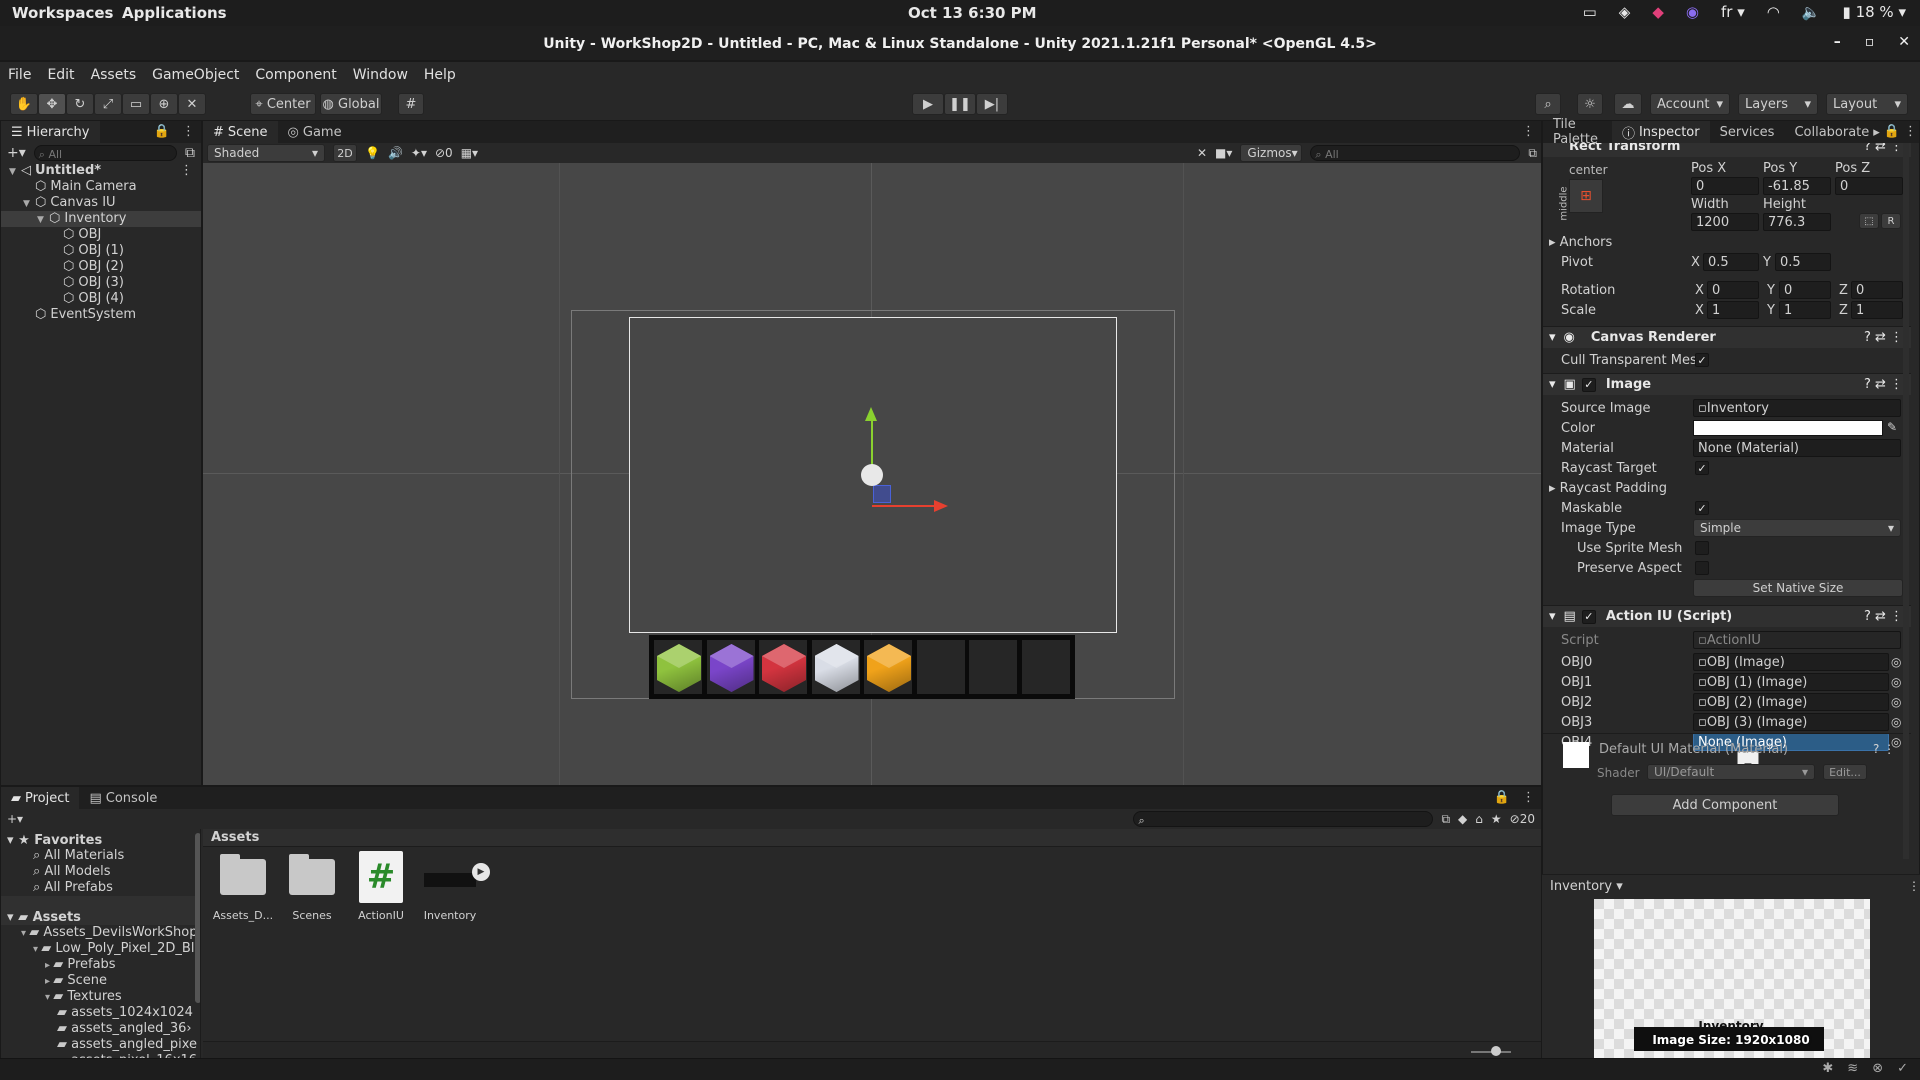 This screenshot has height=1080, width=1920. What do you see at coordinates (1479, 819) in the screenshot?
I see `tag-icon: ⌂` at bounding box center [1479, 819].